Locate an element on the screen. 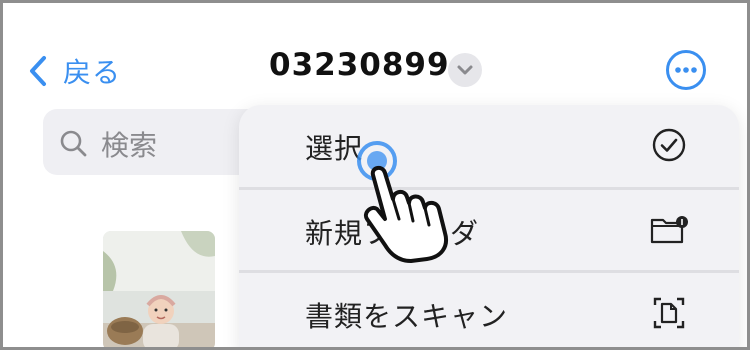 The image size is (750, 350). photo-thumbnail is located at coordinates (159, 289).